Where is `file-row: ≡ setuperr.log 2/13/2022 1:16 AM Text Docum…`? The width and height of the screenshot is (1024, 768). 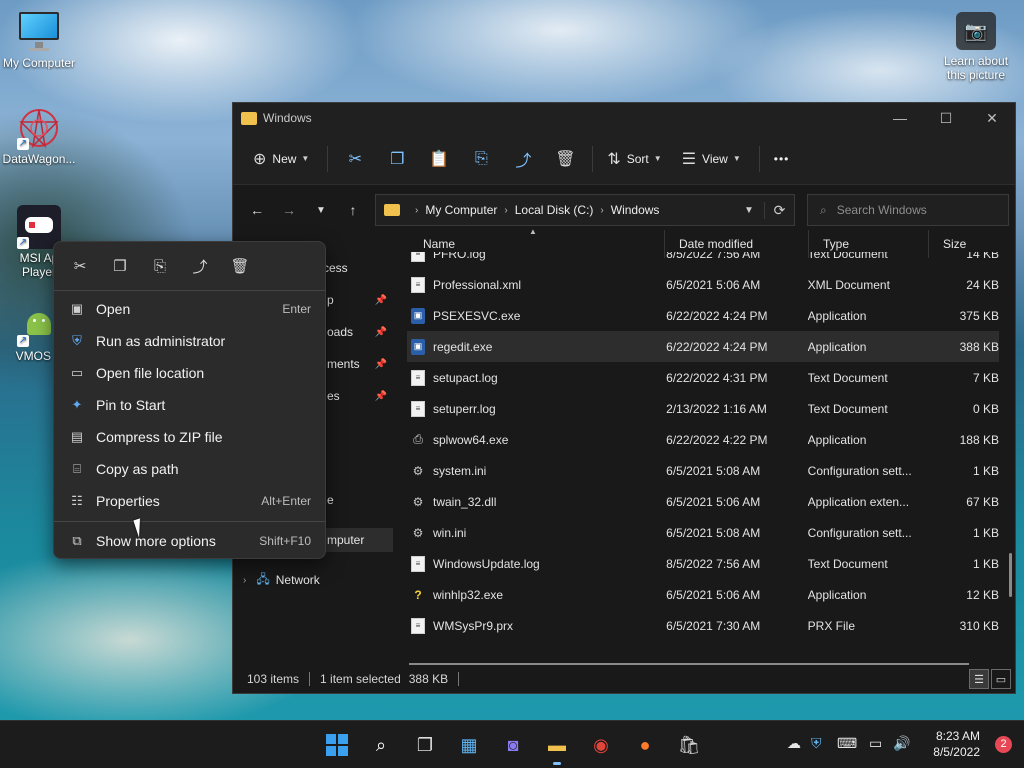
file-row: ≡ setuperr.log 2/13/2022 1:16 AM Text Docum… is located at coordinates (703, 408).